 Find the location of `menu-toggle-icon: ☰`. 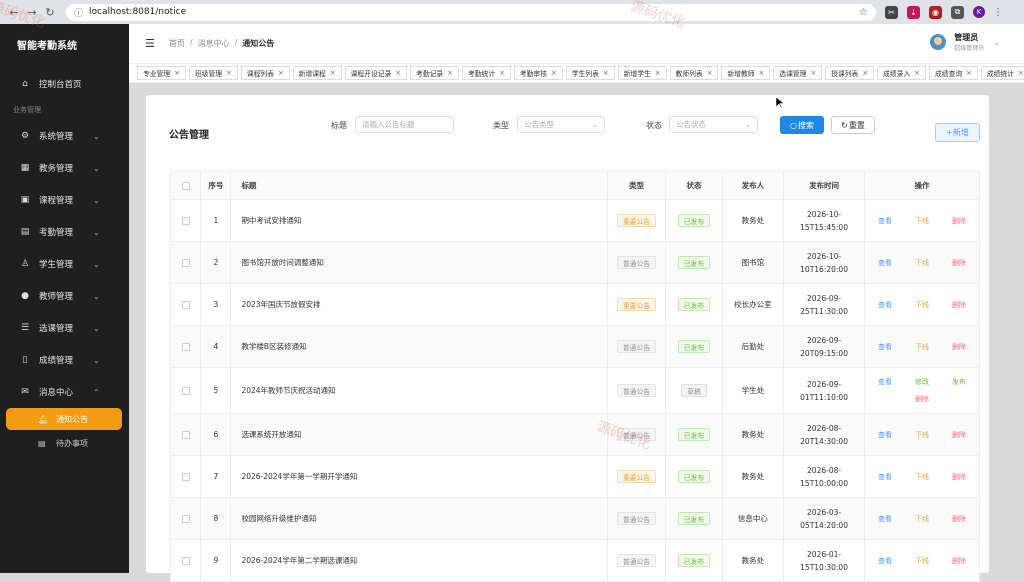

menu-toggle-icon: ☰ is located at coordinates (150, 43).